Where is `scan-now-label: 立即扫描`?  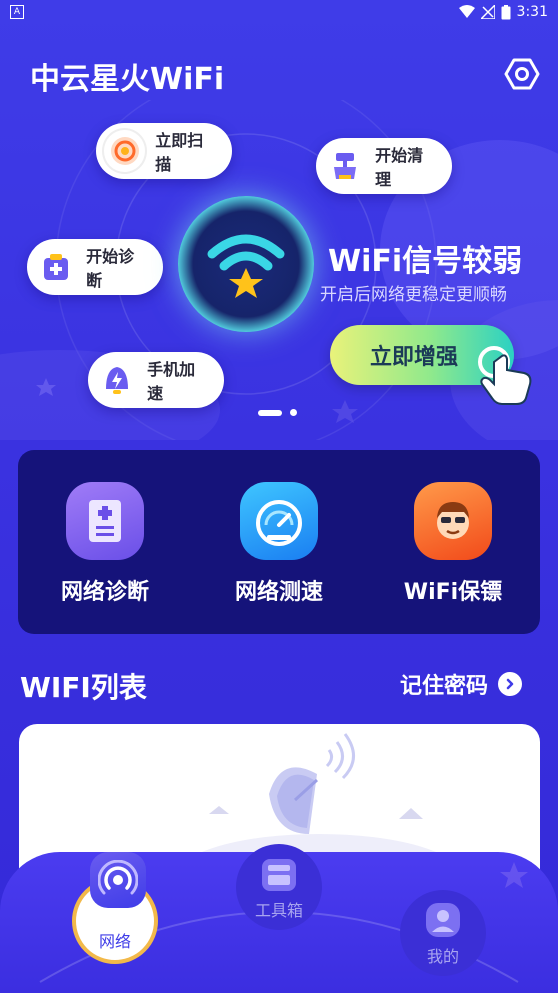 scan-now-label: 立即扫描 is located at coordinates (179, 152).